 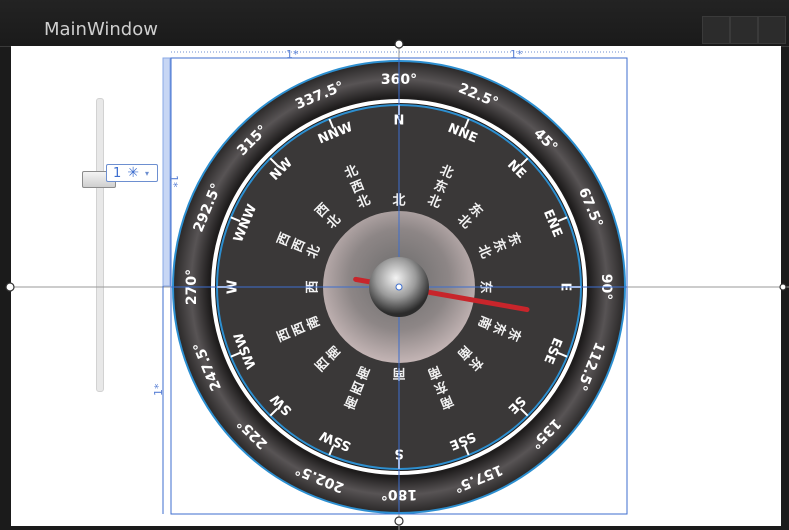 I want to click on row-header-band, so click(x=166, y=172).